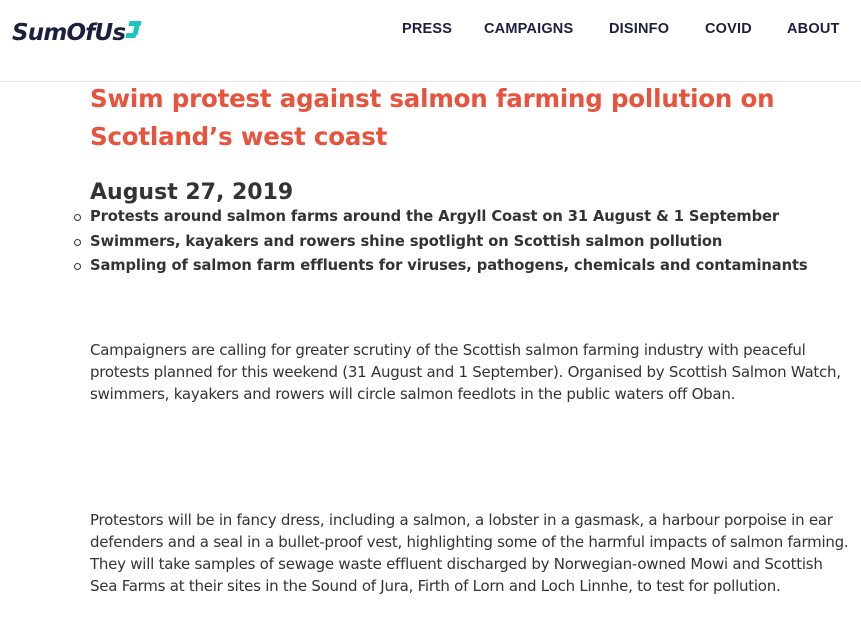  I want to click on sumofus-logo: SumOfUs, so click(77, 31).